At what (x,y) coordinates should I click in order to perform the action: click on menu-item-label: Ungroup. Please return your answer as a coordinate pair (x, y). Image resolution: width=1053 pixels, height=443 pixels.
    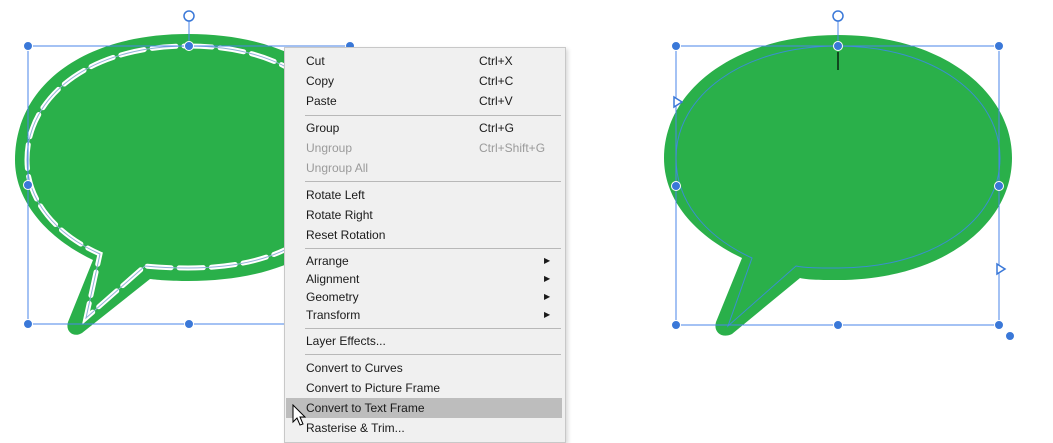
    Looking at the image, I should click on (329, 148).